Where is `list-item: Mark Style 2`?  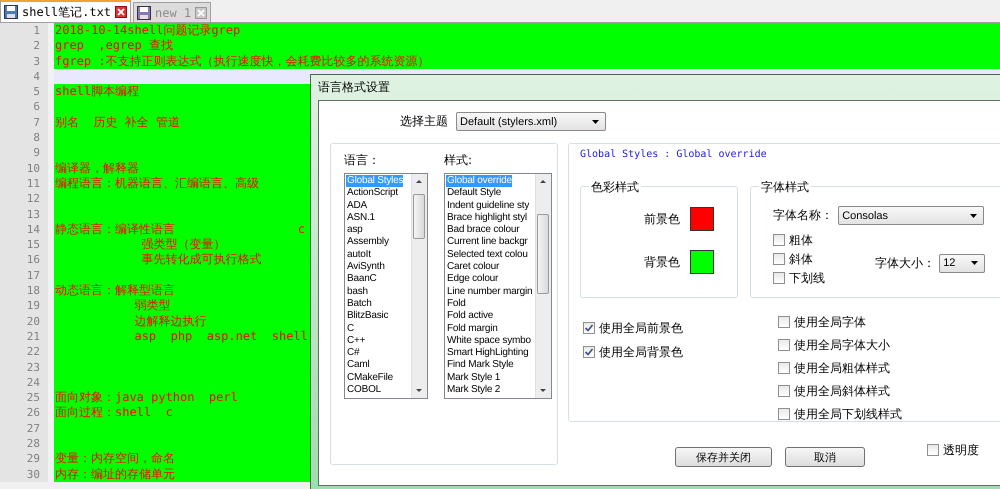 list-item: Mark Style 2 is located at coordinates (473, 390).